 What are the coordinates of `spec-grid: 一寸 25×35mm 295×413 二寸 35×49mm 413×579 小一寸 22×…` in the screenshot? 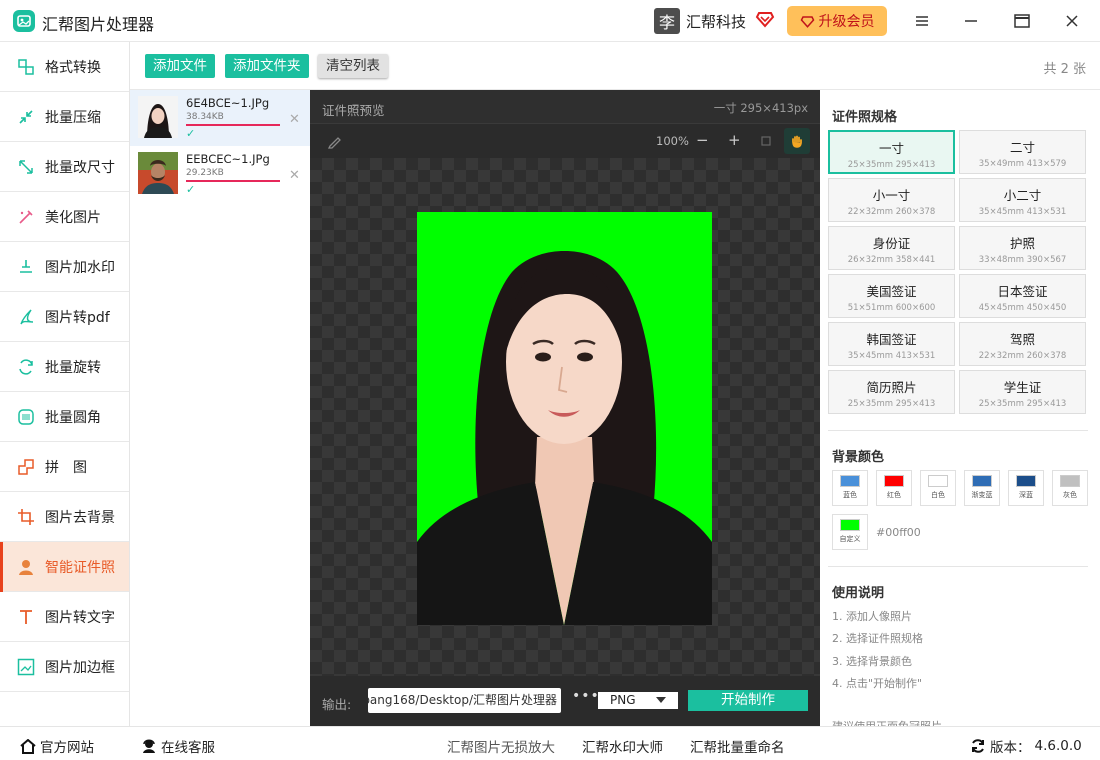 It's located at (957, 272).